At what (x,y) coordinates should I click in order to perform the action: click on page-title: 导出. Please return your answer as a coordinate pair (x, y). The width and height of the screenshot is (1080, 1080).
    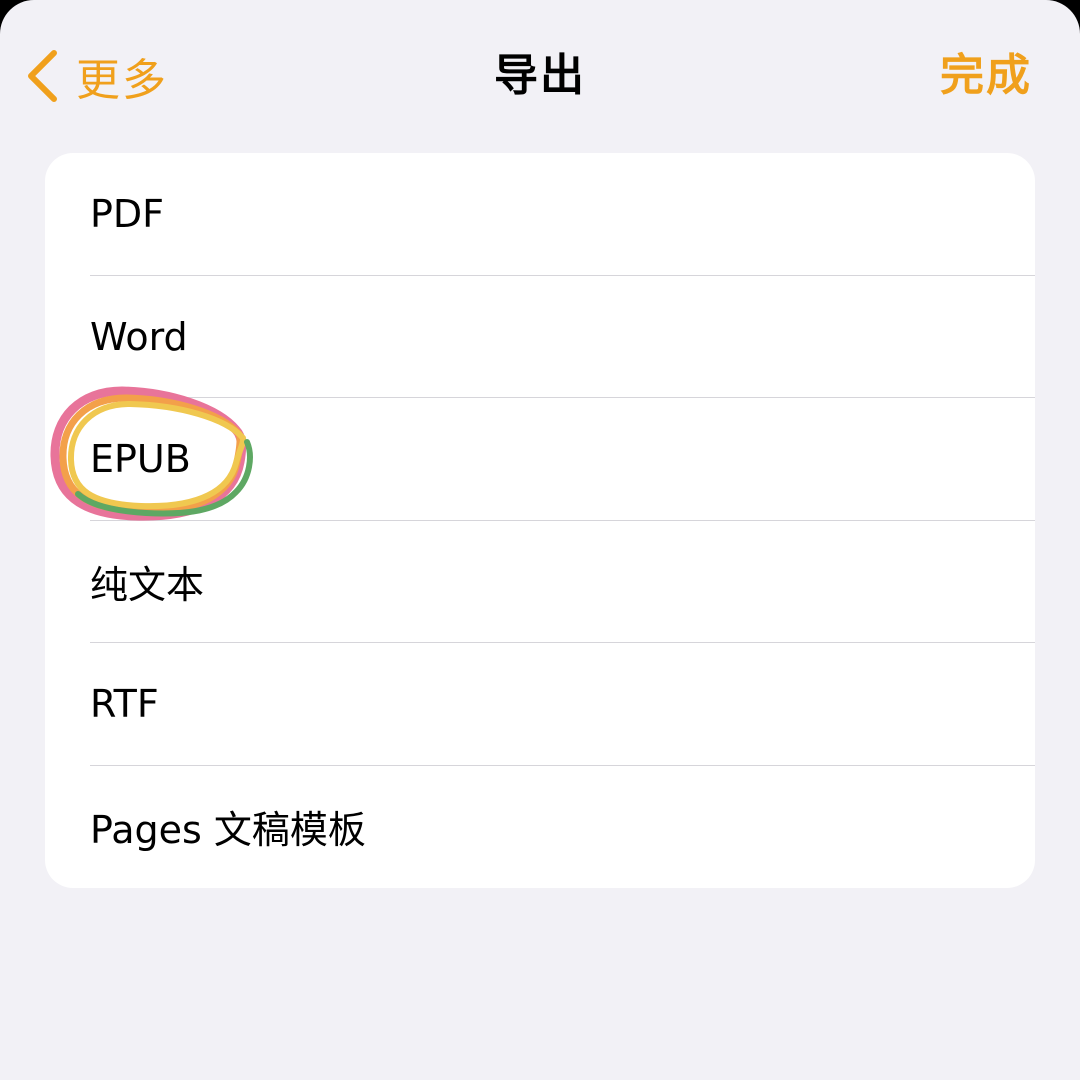
    Looking at the image, I should click on (540, 75).